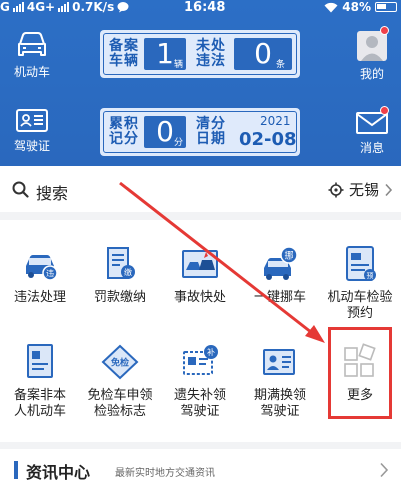 This screenshot has height=504, width=401. Describe the element at coordinates (165, 473) in the screenshot. I see `news-subtitle: 最新实时地方交通资讯` at that location.